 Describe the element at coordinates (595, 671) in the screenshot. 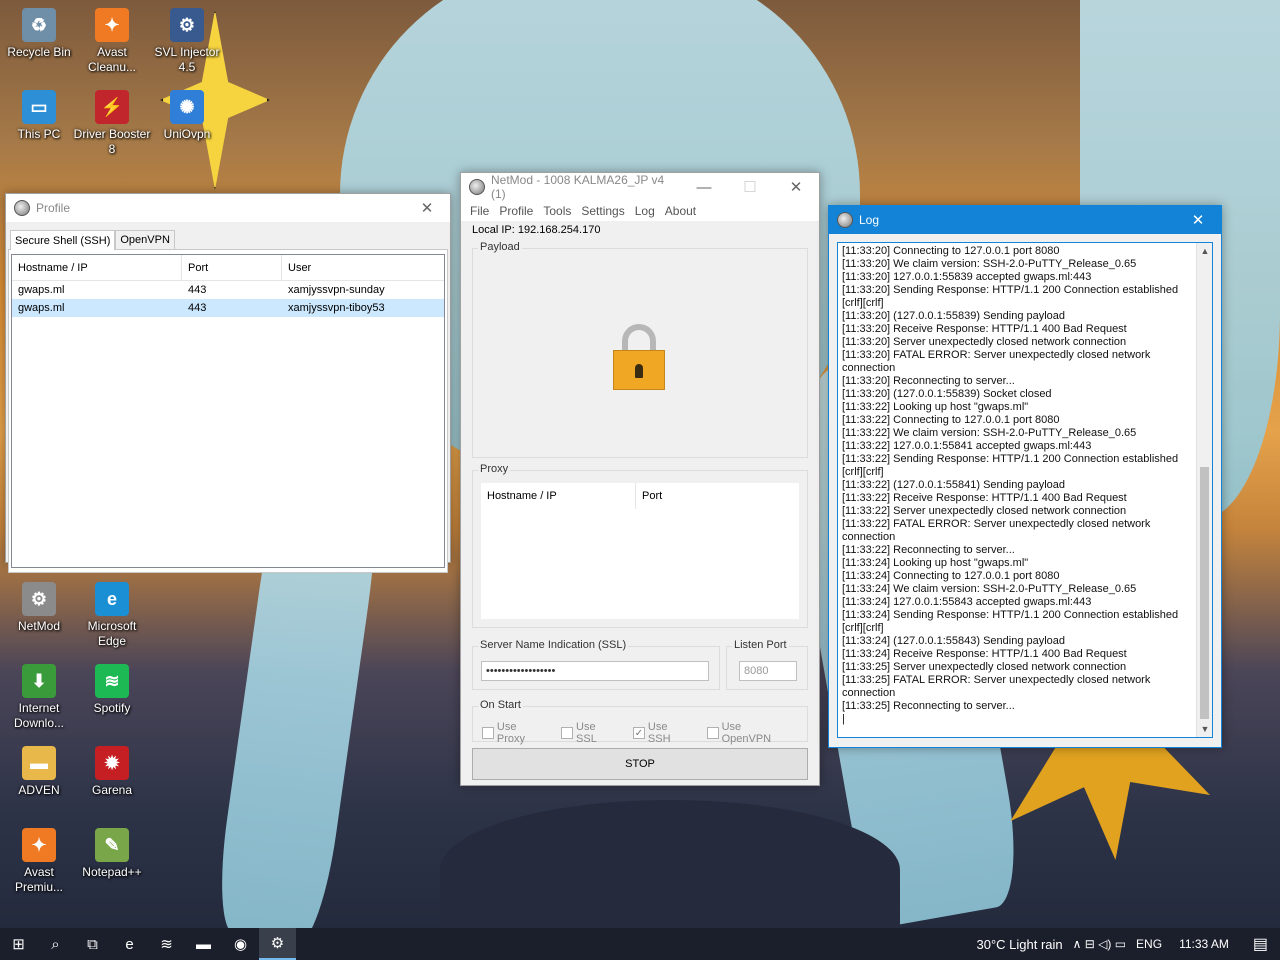

I see `sni-input: ••••••••••••••••••` at that location.